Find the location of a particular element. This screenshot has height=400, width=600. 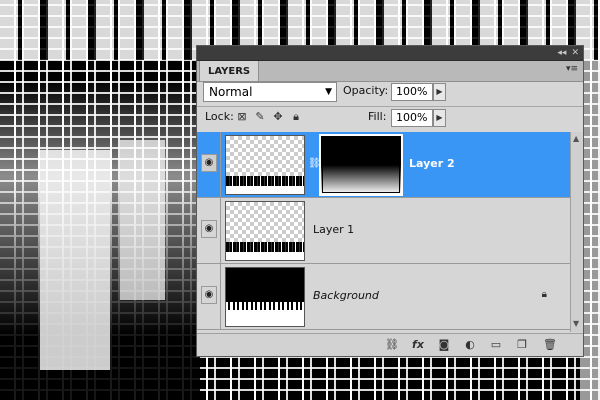

link-layers-icon: ⛓ is located at coordinates (392, 345).